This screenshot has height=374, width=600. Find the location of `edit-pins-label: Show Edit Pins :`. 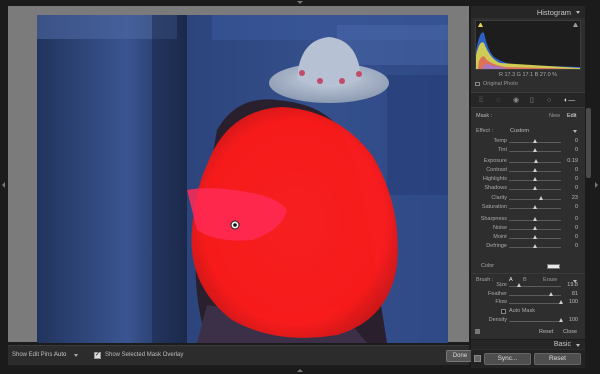

edit-pins-label: Show Edit Pins : is located at coordinates (34, 355).